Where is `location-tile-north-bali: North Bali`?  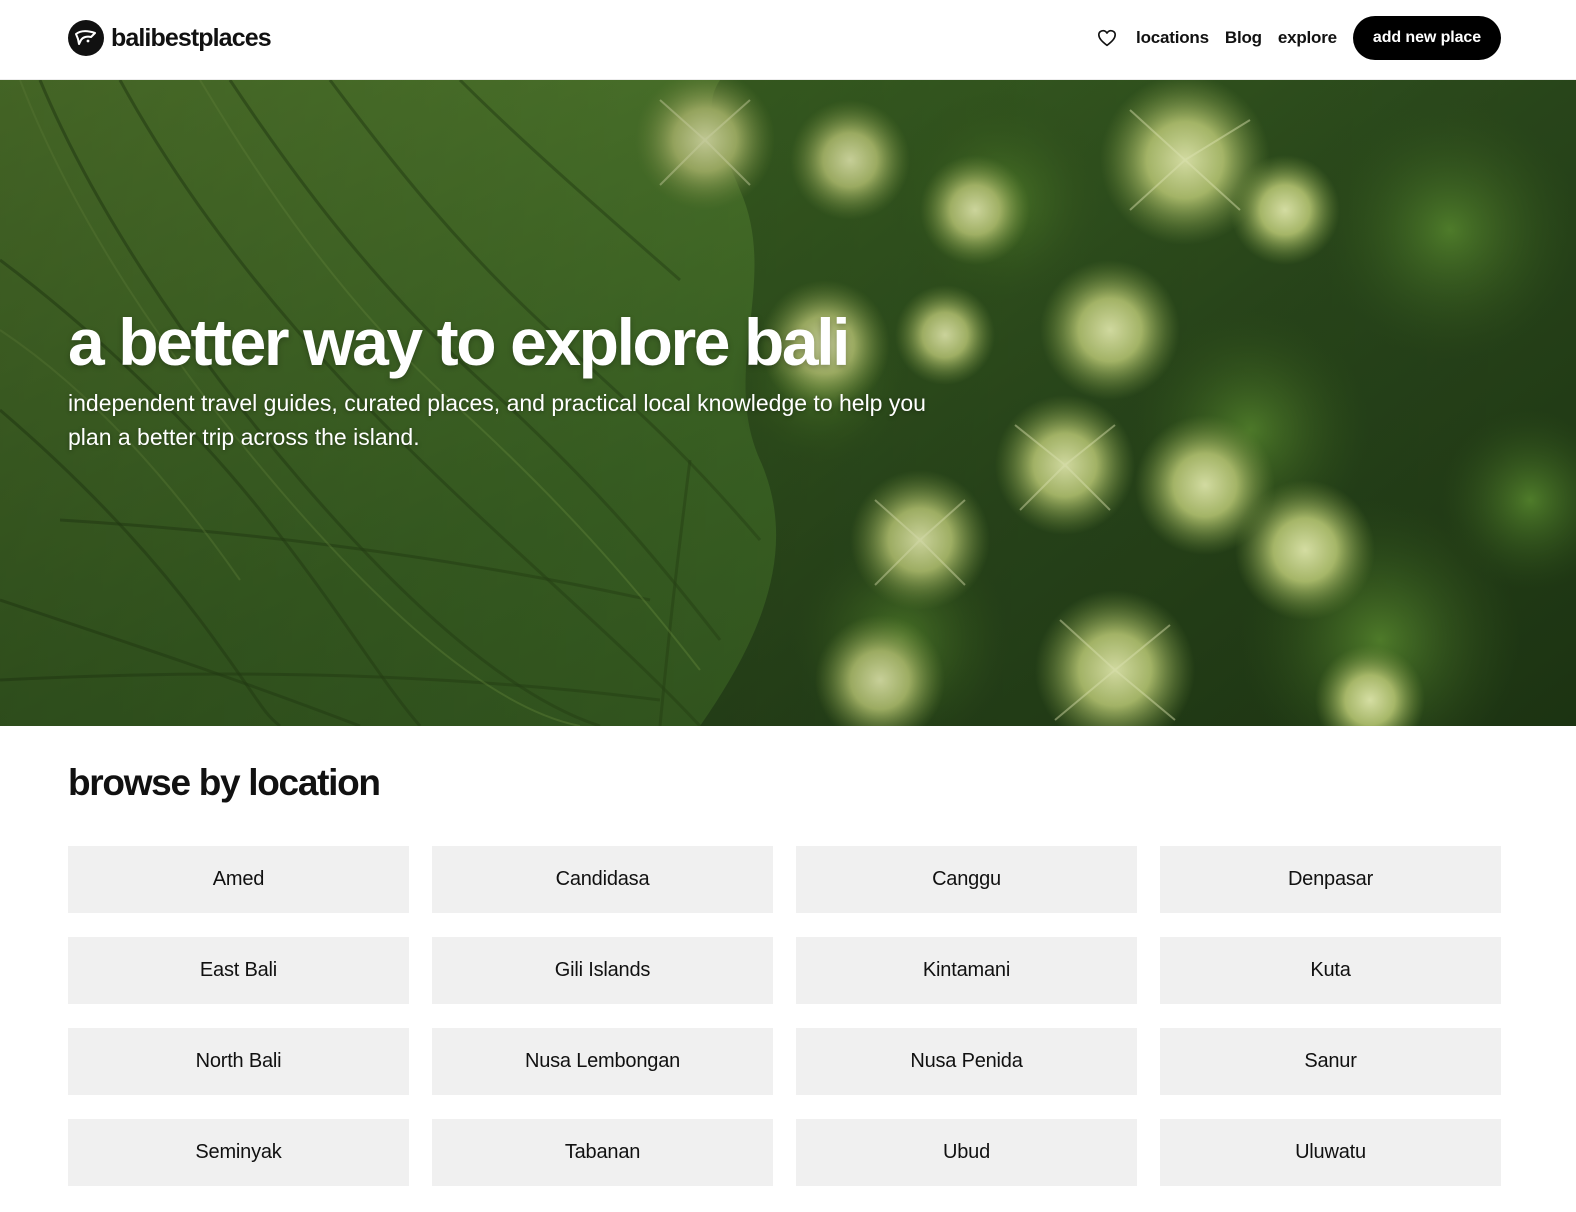
location-tile-north-bali: North Bali is located at coordinates (238, 1061).